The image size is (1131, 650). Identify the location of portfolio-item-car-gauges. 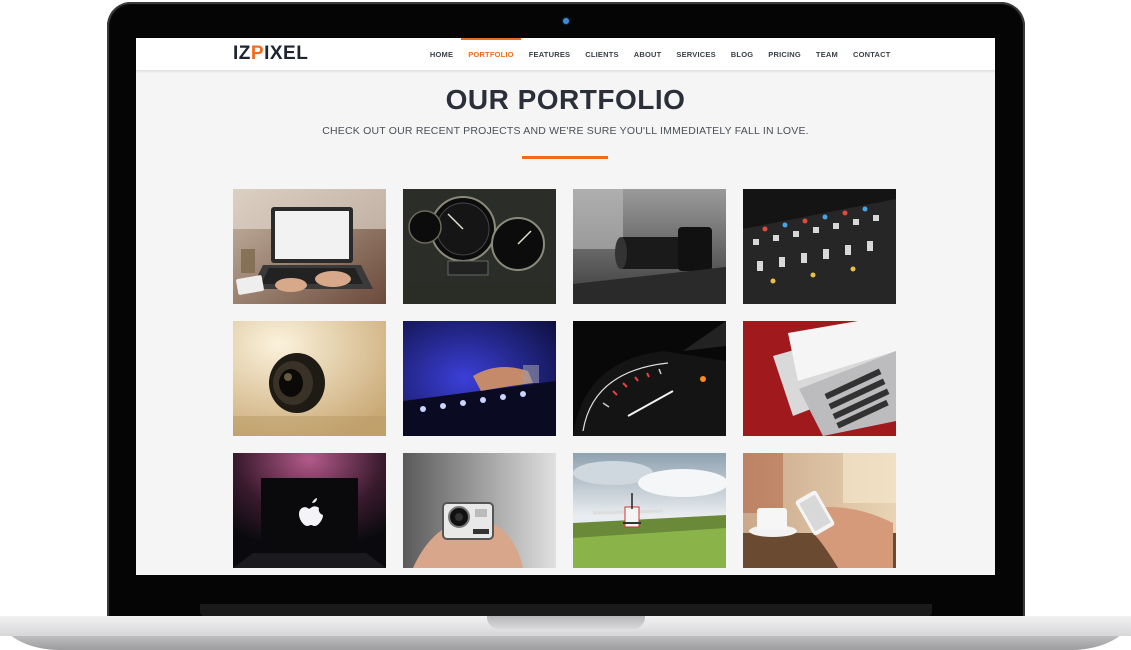
(479, 246).